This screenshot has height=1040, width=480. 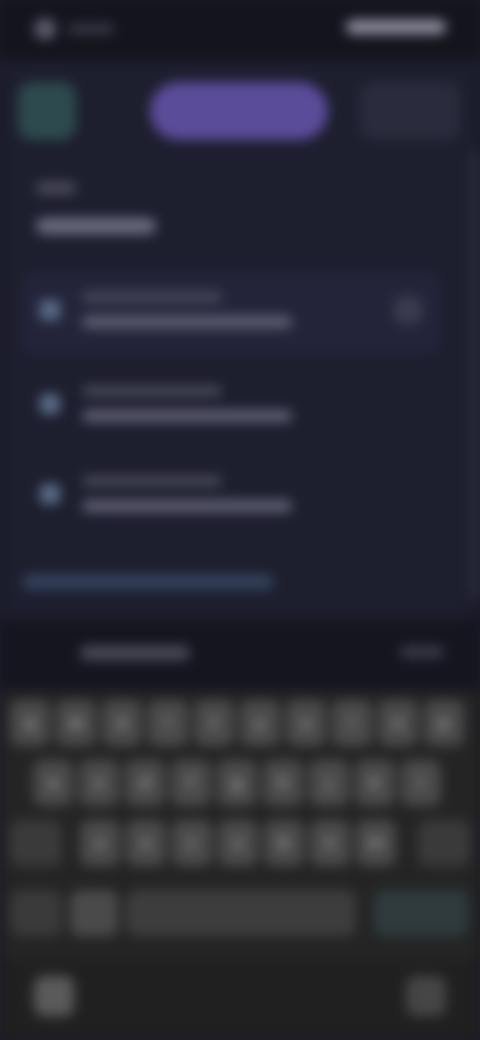 What do you see at coordinates (240, 655) in the screenshot?
I see `input-bar` at bounding box center [240, 655].